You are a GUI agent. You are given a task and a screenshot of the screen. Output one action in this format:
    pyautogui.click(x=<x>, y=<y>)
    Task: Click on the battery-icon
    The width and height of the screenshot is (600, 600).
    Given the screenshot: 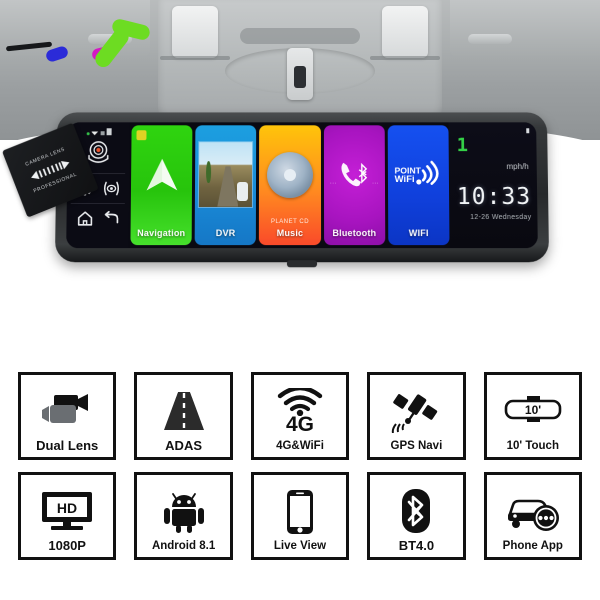 What is the action you would take?
    pyautogui.click(x=109, y=132)
    